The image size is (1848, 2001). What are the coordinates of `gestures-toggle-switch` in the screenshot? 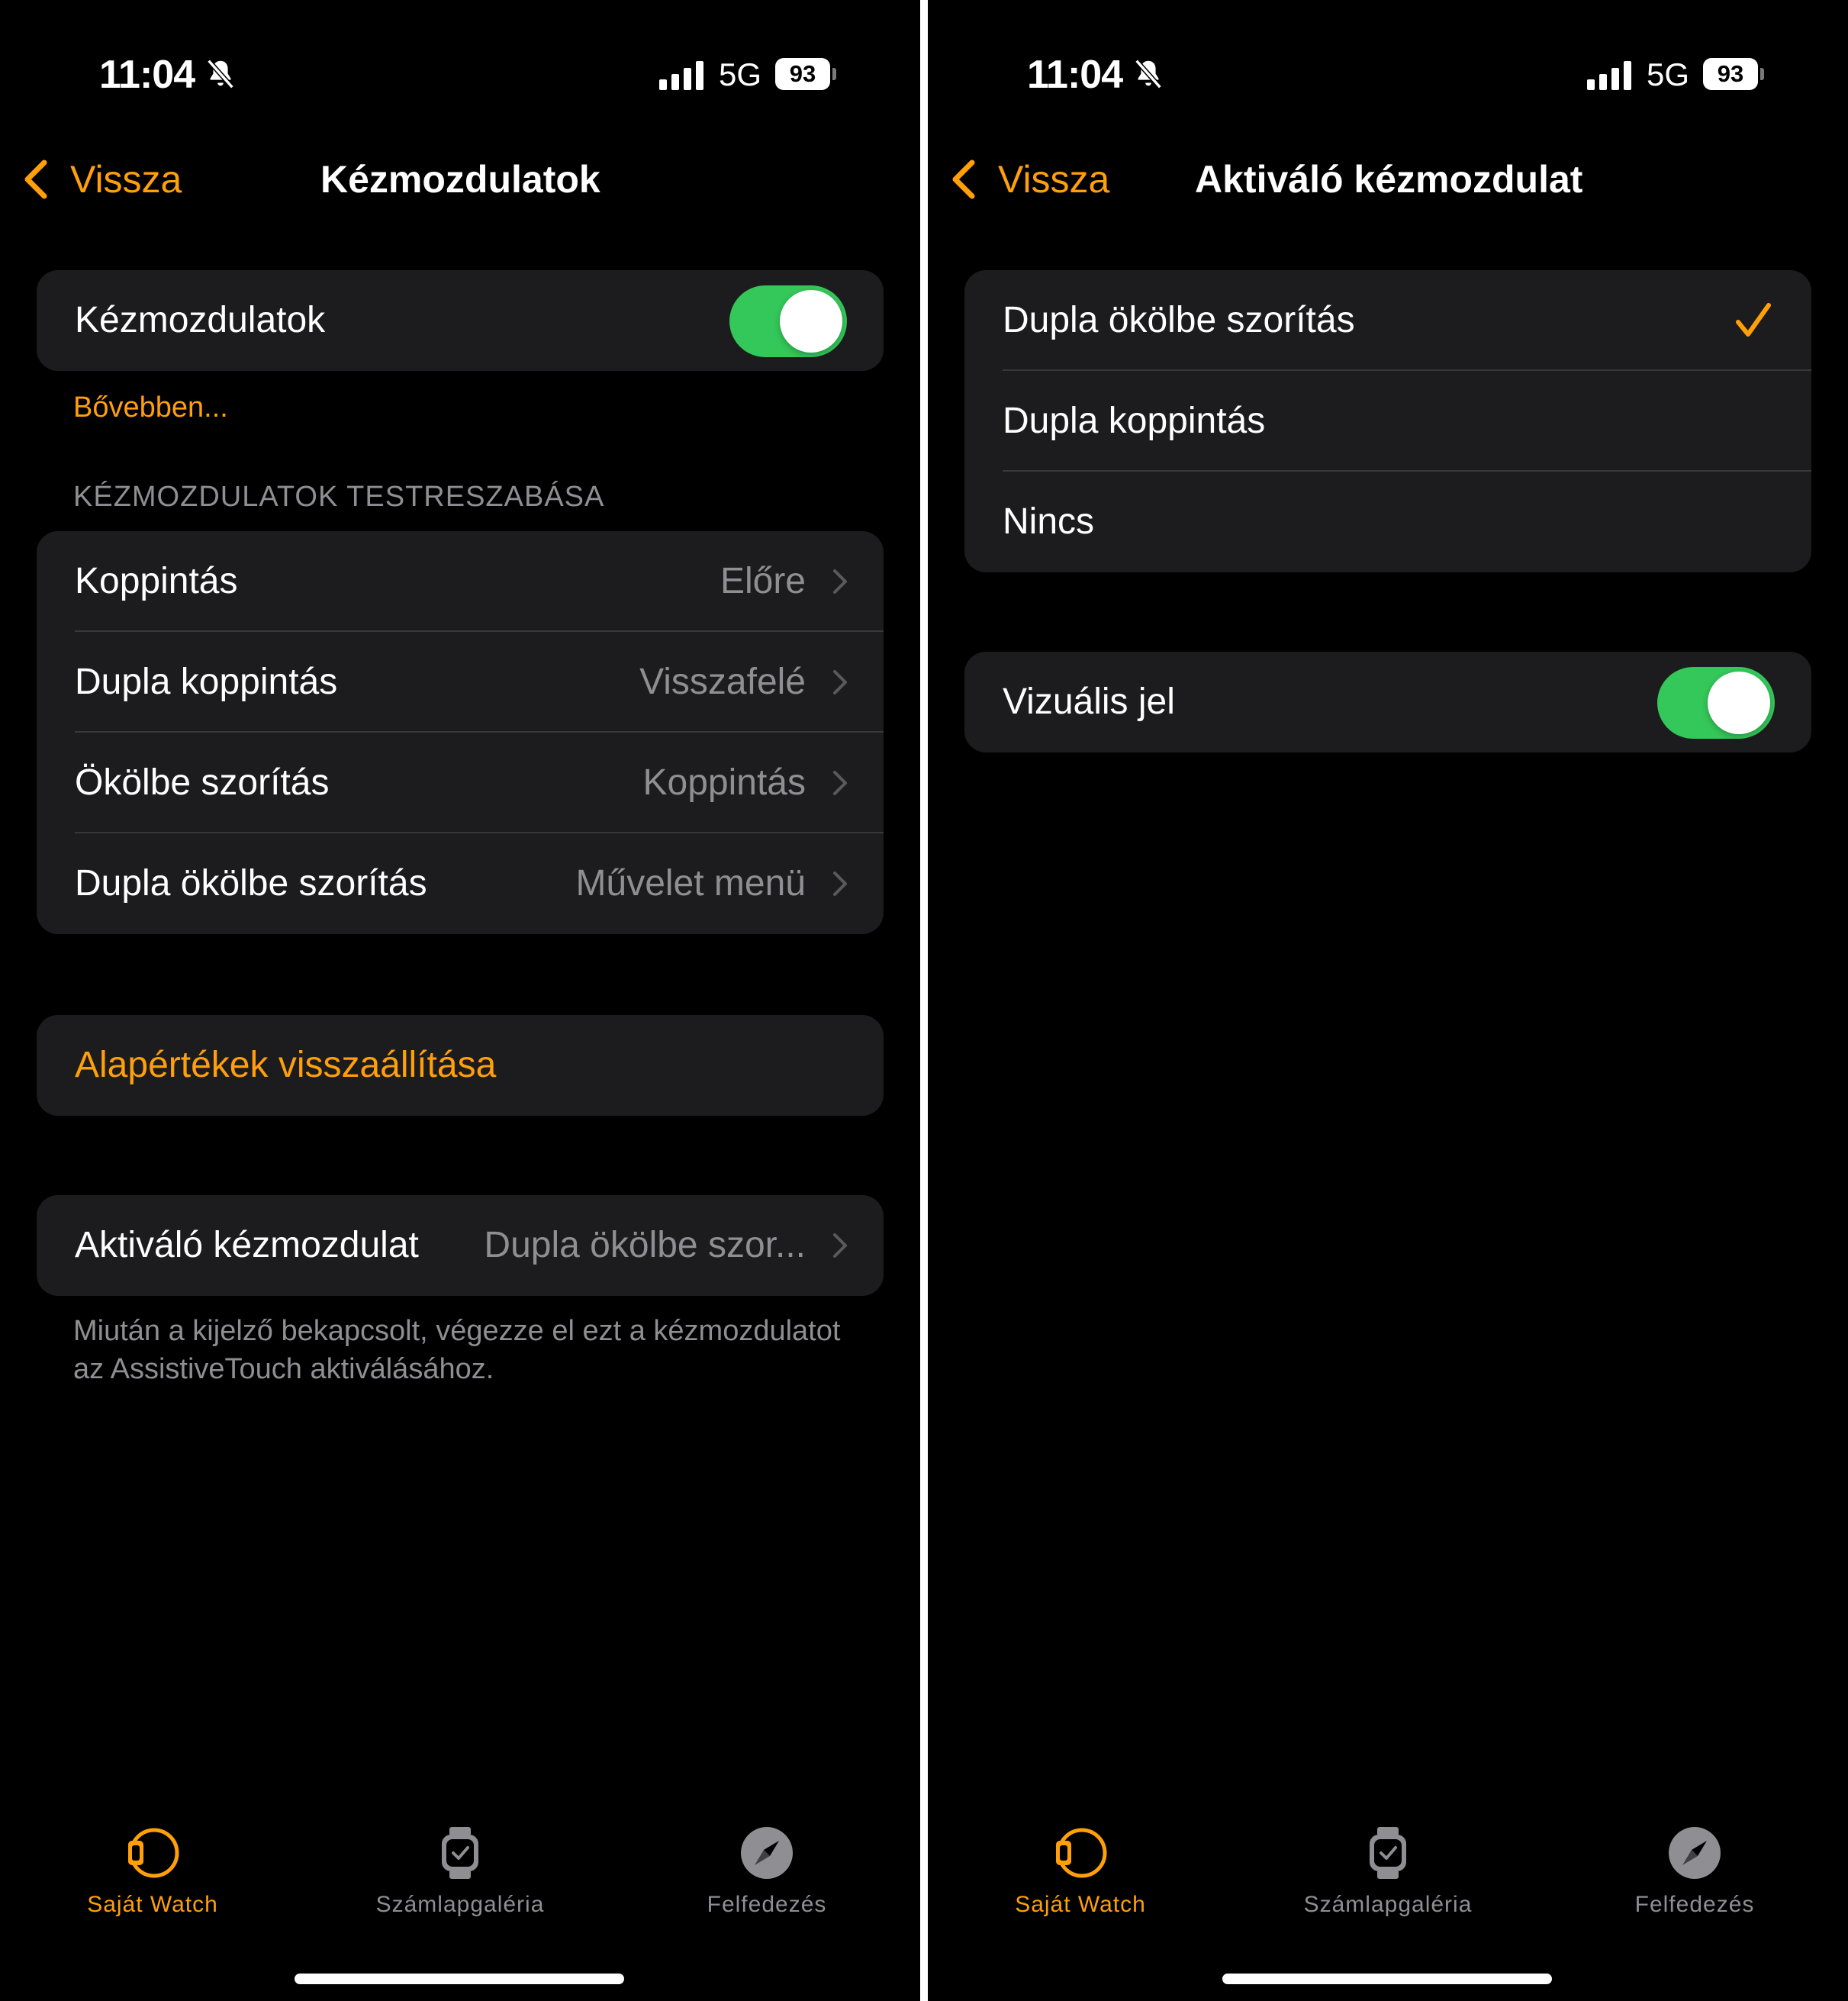 It's located at (788, 321).